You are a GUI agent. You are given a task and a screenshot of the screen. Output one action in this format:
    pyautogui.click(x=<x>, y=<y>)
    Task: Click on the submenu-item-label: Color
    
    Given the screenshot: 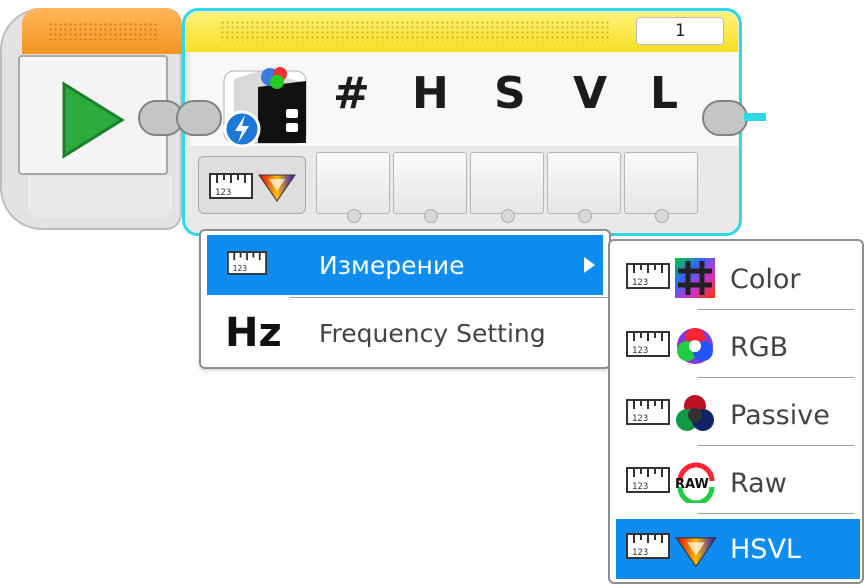 What is the action you would take?
    pyautogui.click(x=765, y=279)
    